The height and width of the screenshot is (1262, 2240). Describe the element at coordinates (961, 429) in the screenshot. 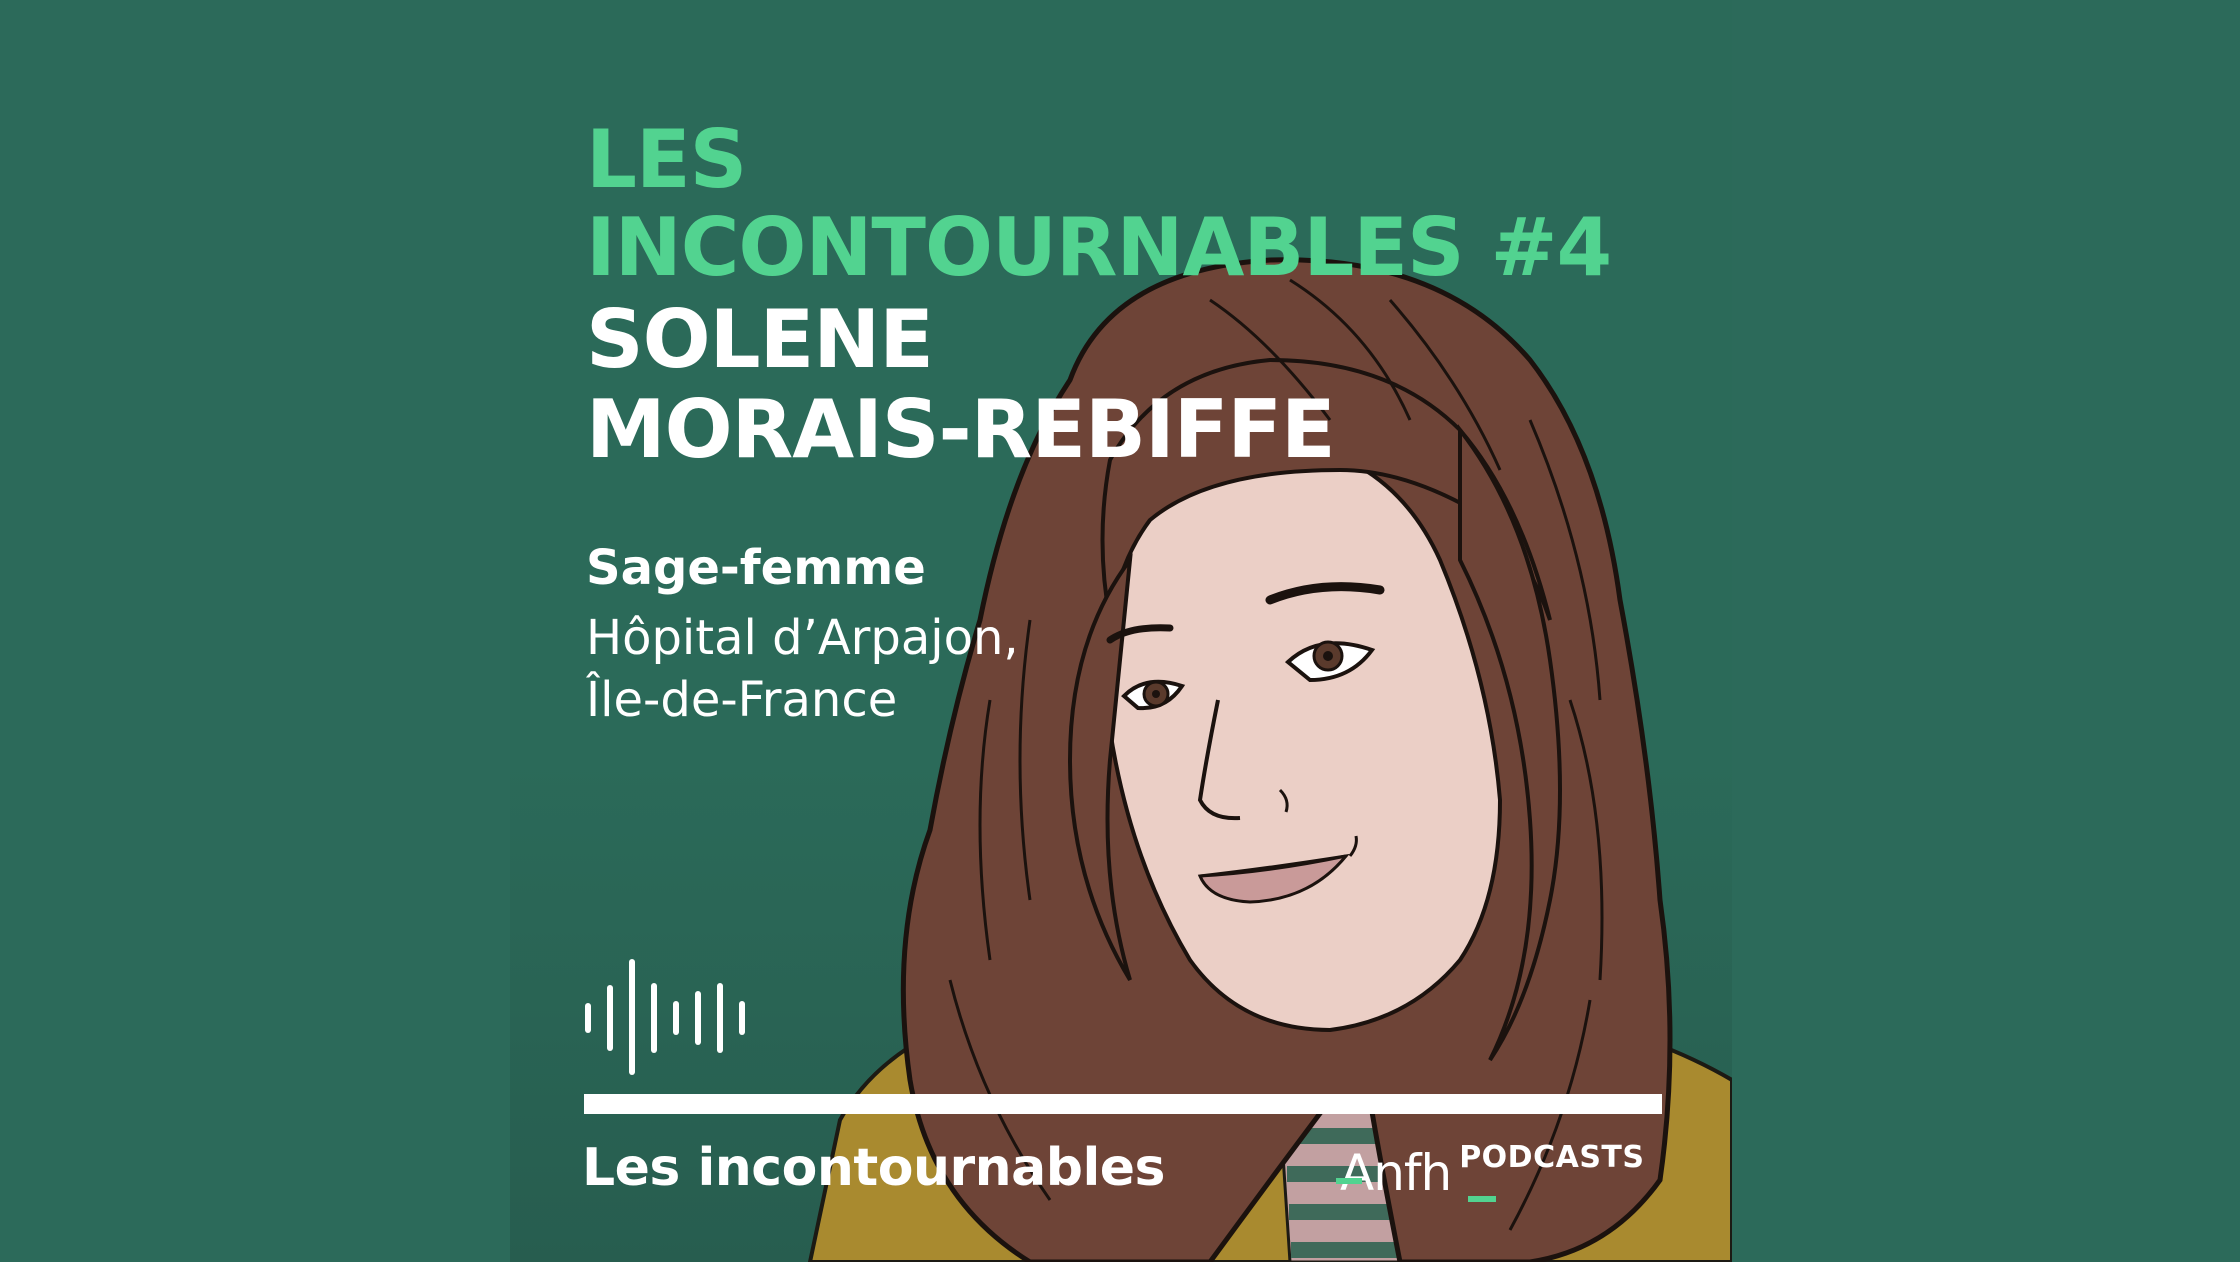

I see `guest-name-line2: MORAIS-REBIFFE` at that location.